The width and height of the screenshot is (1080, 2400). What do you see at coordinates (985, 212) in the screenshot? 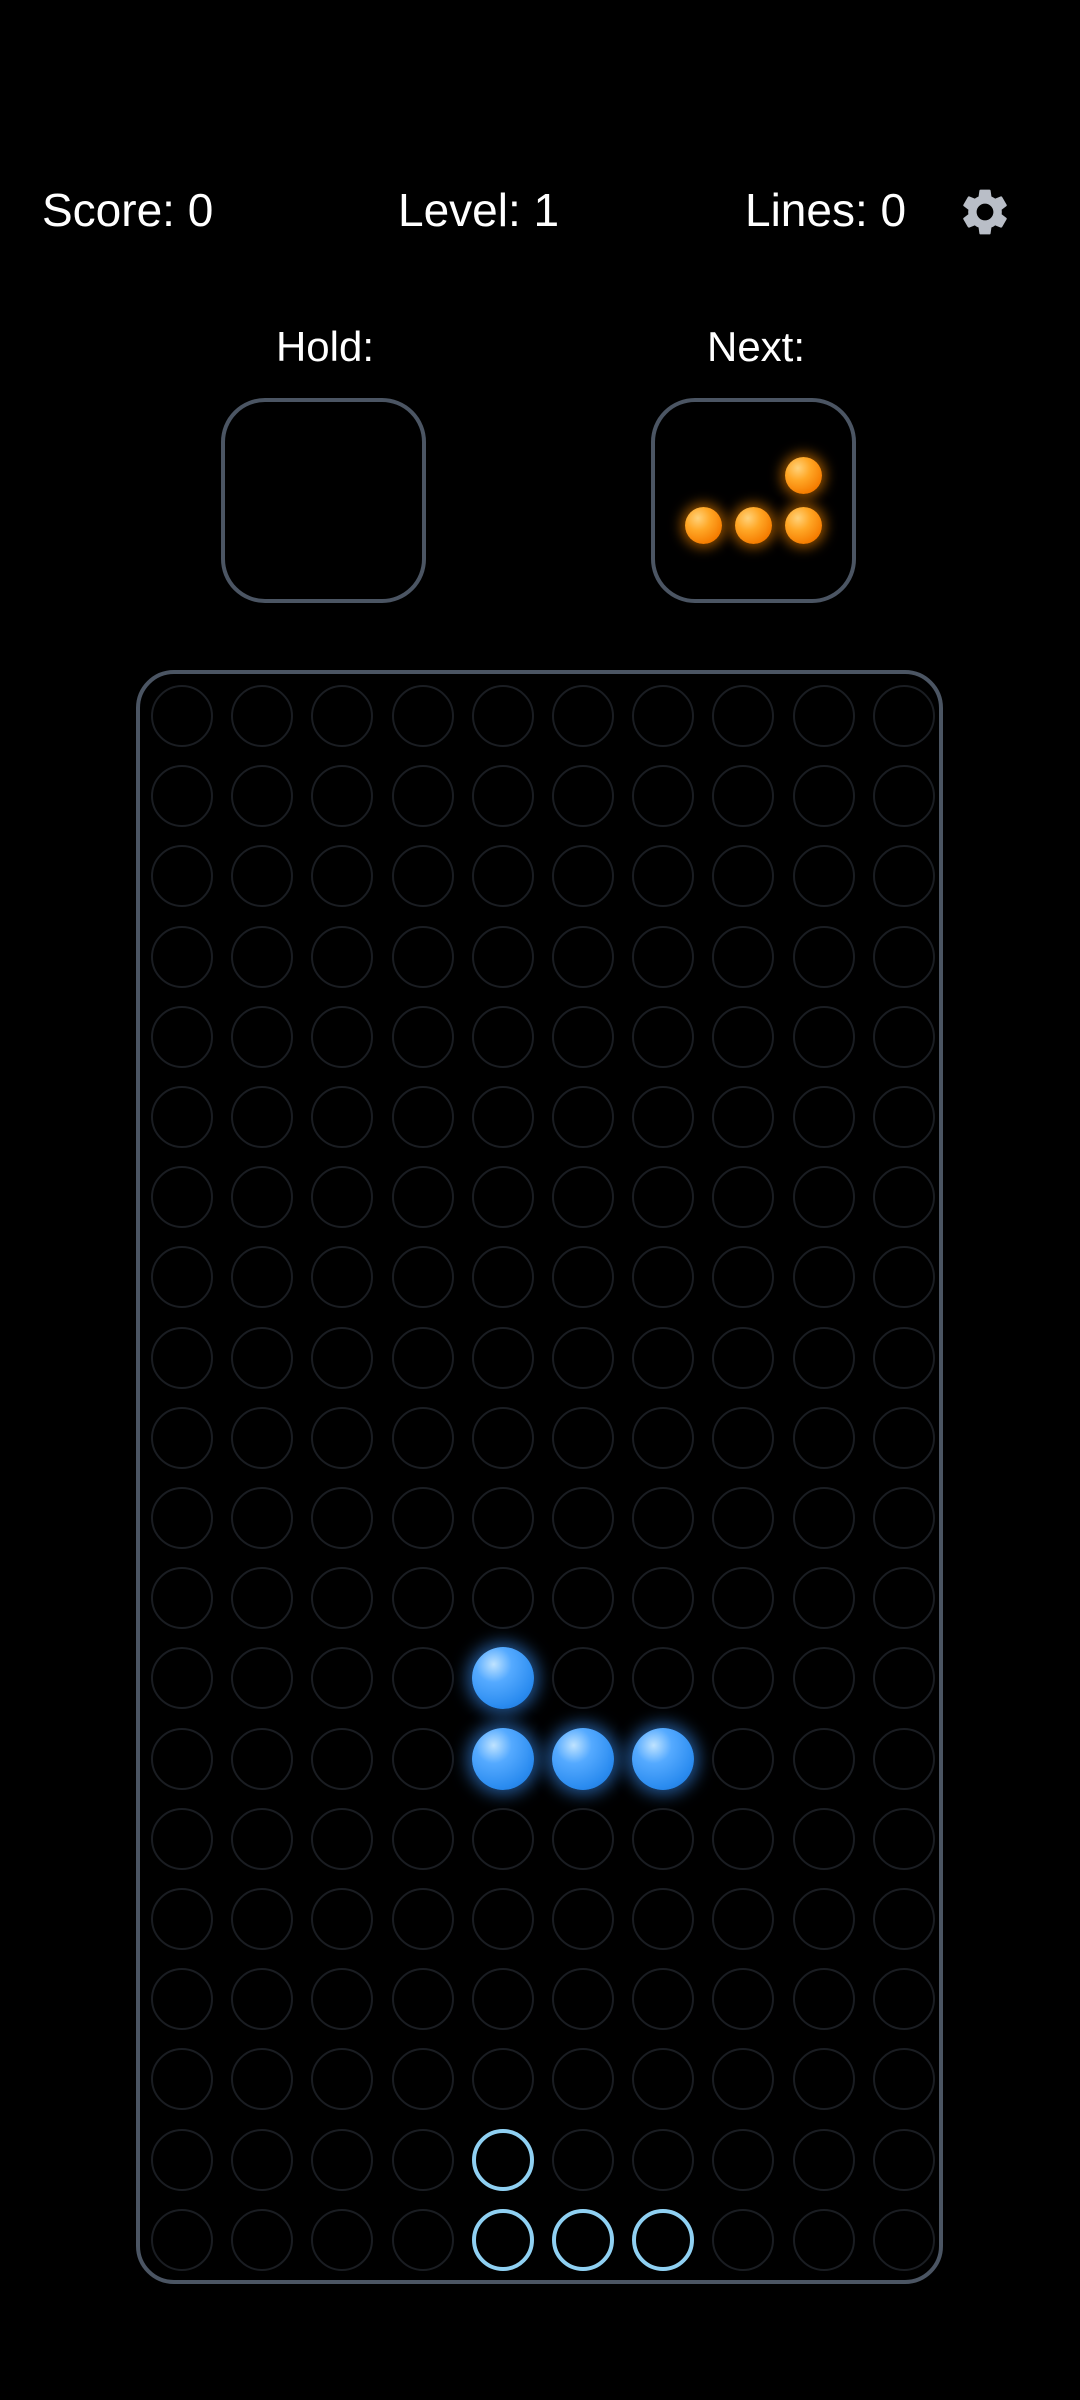
I see `settings-button` at bounding box center [985, 212].